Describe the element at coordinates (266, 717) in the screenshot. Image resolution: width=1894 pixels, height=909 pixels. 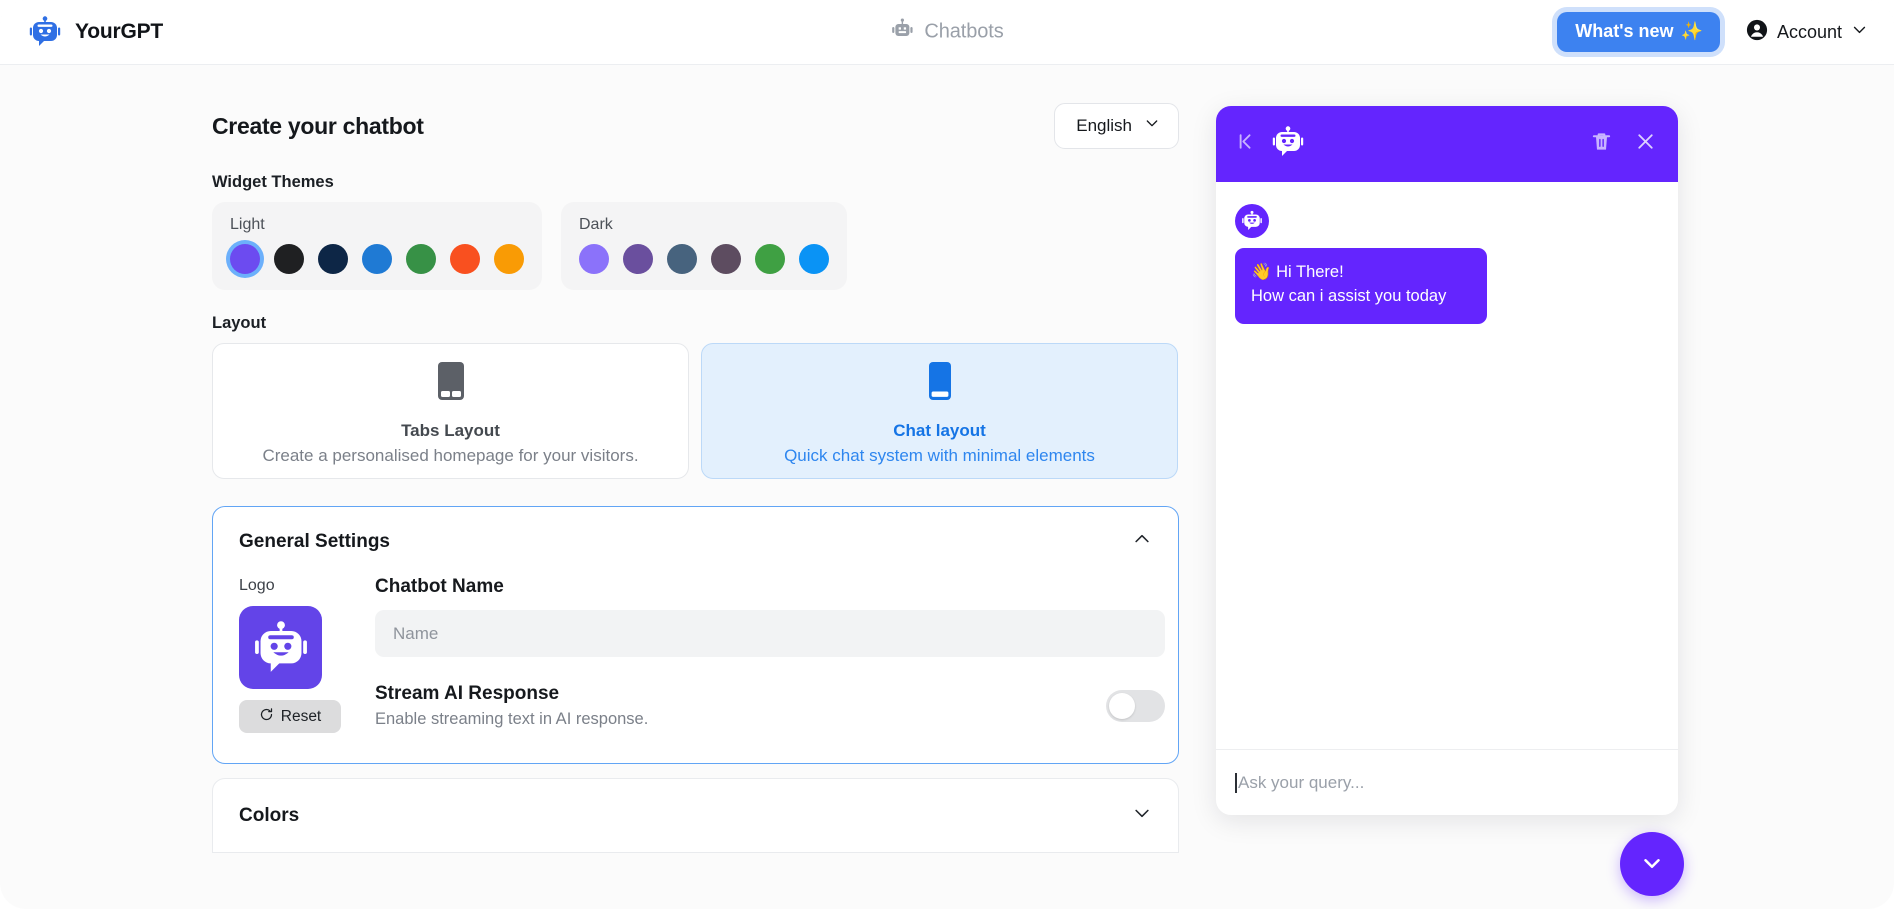
I see `reset-icon` at that location.